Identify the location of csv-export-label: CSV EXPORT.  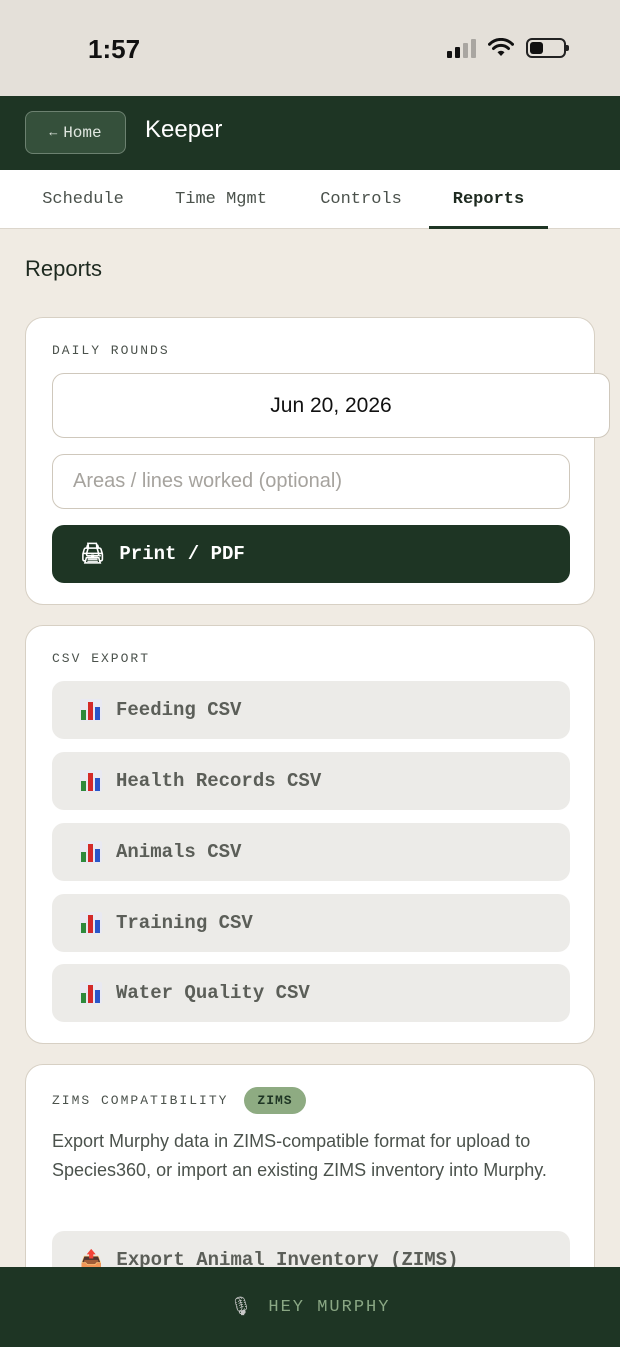
(101, 658).